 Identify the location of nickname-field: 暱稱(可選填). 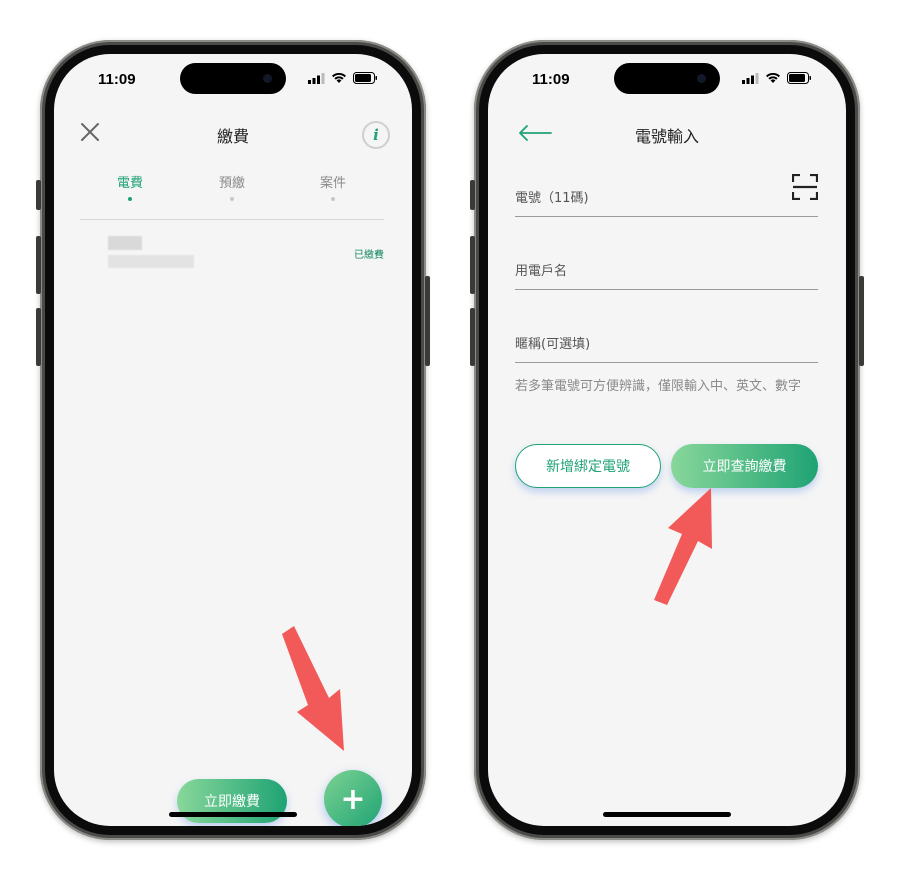
(666, 344).